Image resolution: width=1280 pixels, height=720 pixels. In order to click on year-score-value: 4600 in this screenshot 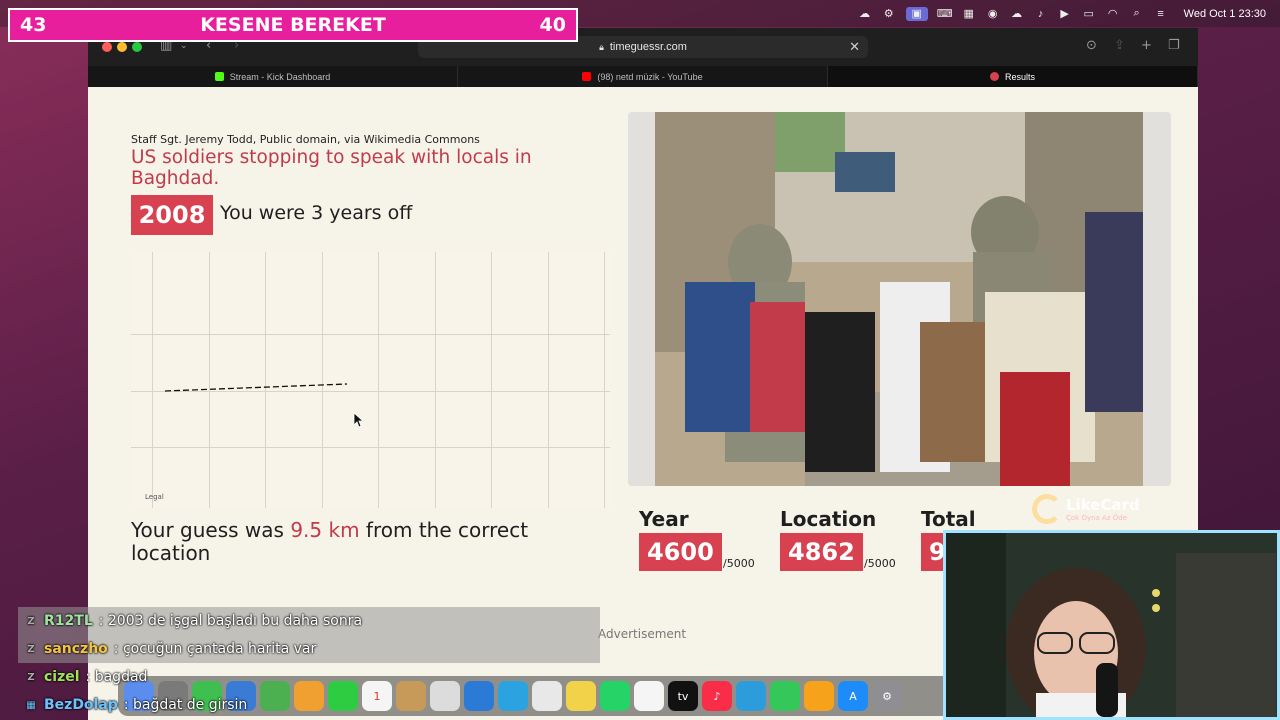, I will do `click(680, 552)`.